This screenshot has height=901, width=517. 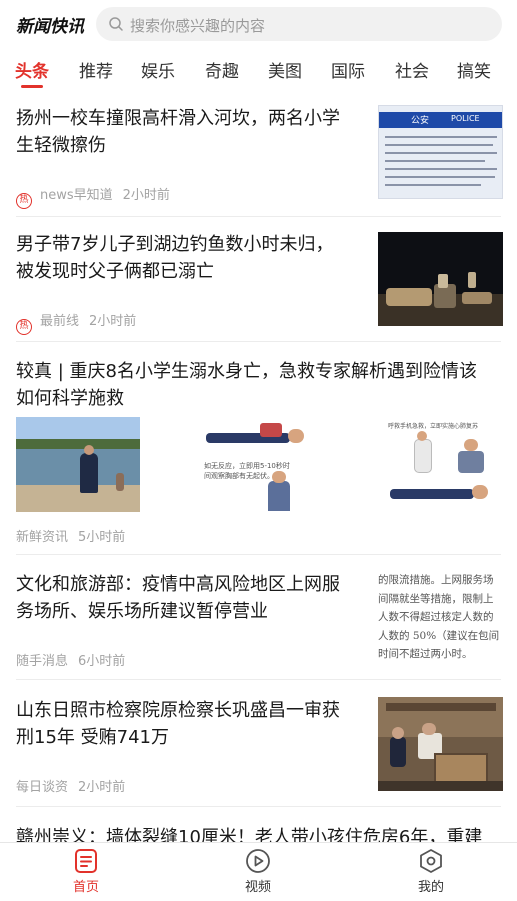 I want to click on app-logo: 新闻快讯, so click(x=50, y=27).